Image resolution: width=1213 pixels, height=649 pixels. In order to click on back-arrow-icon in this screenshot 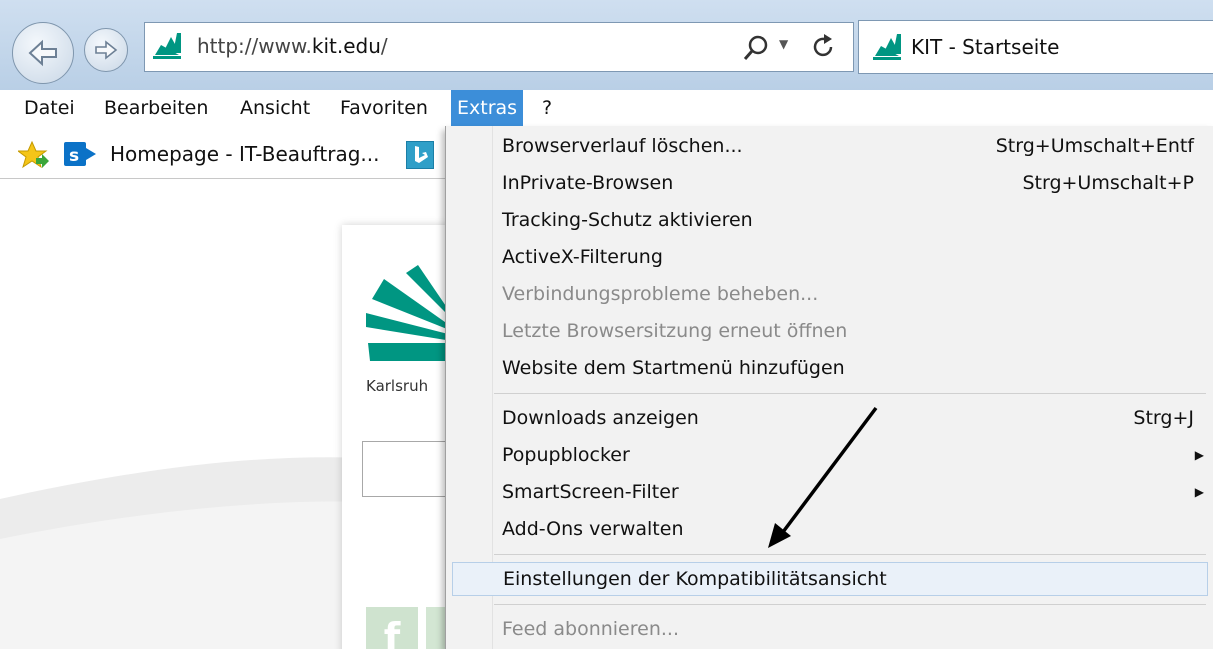, I will do `click(43, 53)`.